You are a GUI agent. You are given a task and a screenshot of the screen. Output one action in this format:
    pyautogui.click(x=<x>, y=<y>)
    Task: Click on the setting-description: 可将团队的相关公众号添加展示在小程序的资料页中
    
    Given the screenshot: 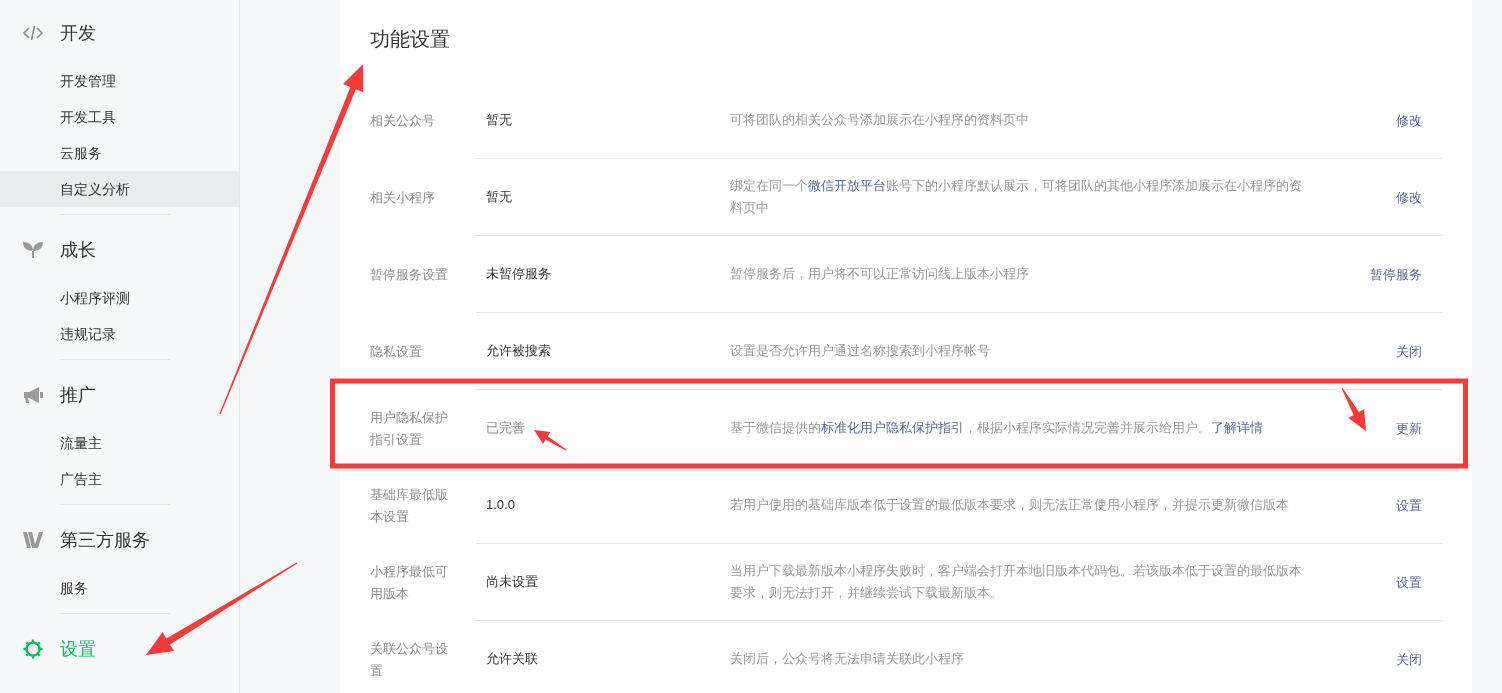 What is the action you would take?
    pyautogui.click(x=880, y=120)
    